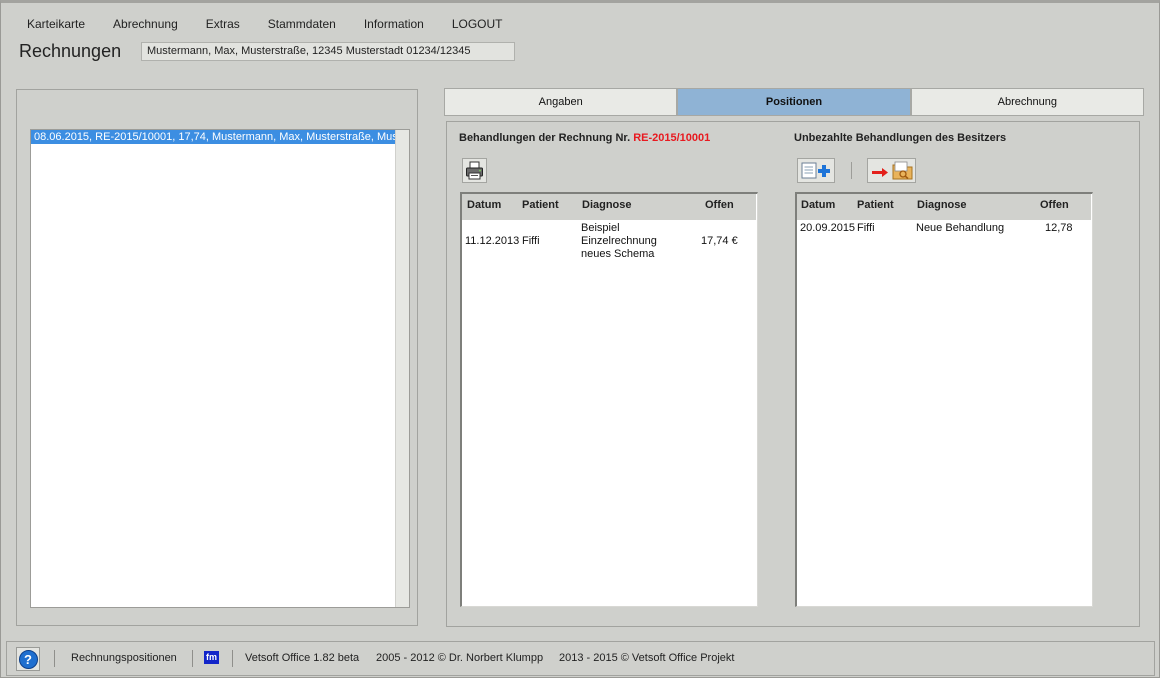 This screenshot has width=1160, height=678. I want to click on row-diagnose-line: Einzelrechnung, so click(619, 241).